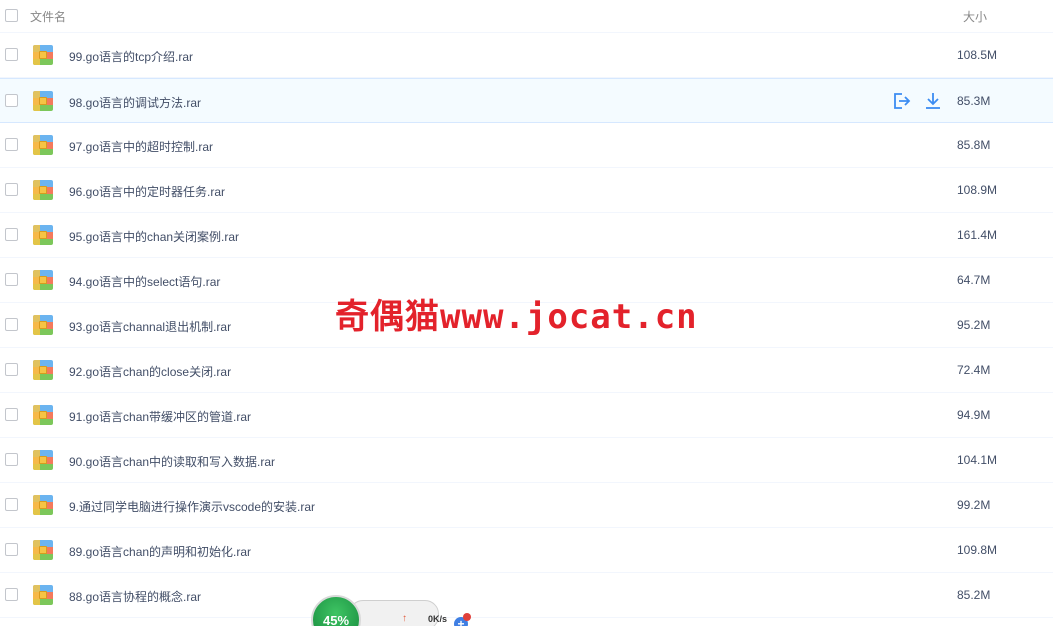 This screenshot has width=1053, height=626. What do you see at coordinates (977, 550) in the screenshot?
I see `file-size: 109.8M` at bounding box center [977, 550].